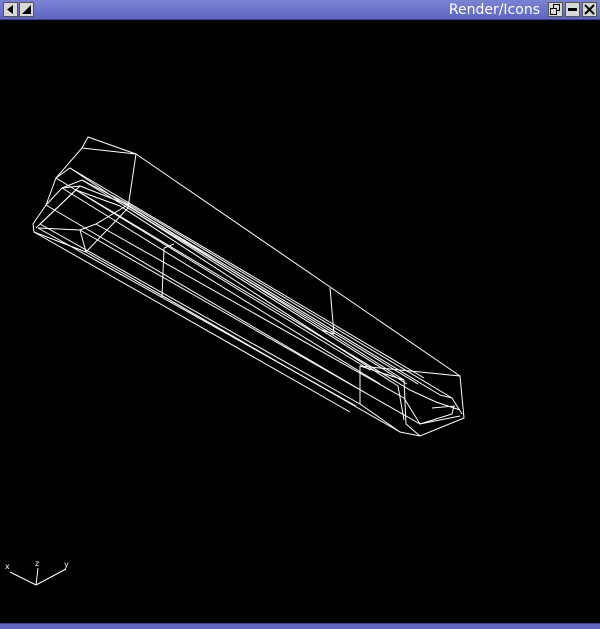  Describe the element at coordinates (37, 563) in the screenshot. I see `axis-label-z: z` at that location.